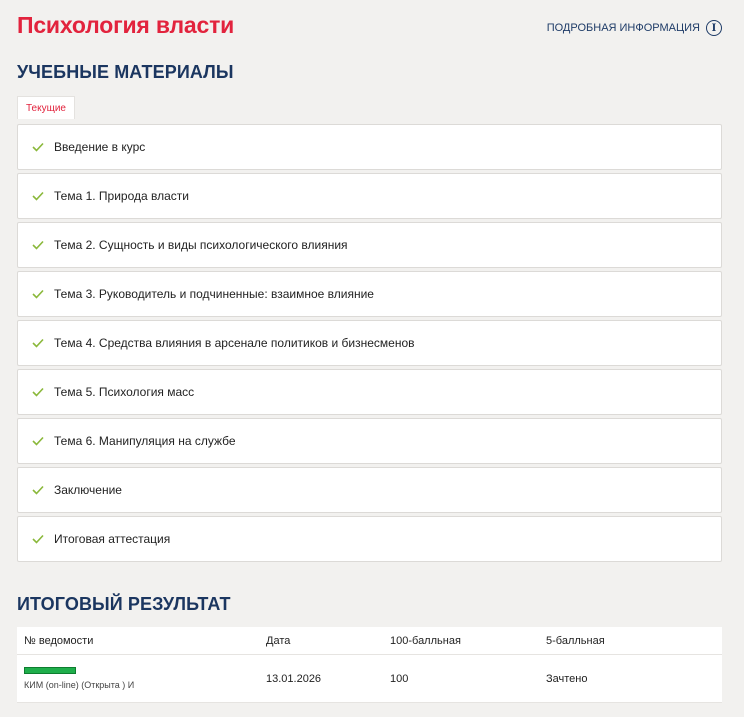 This screenshot has height=717, width=744. What do you see at coordinates (125, 72) in the screenshot?
I see `materials-heading: УЧЕБНЫЕ МАТЕРИАЛЫ` at bounding box center [125, 72].